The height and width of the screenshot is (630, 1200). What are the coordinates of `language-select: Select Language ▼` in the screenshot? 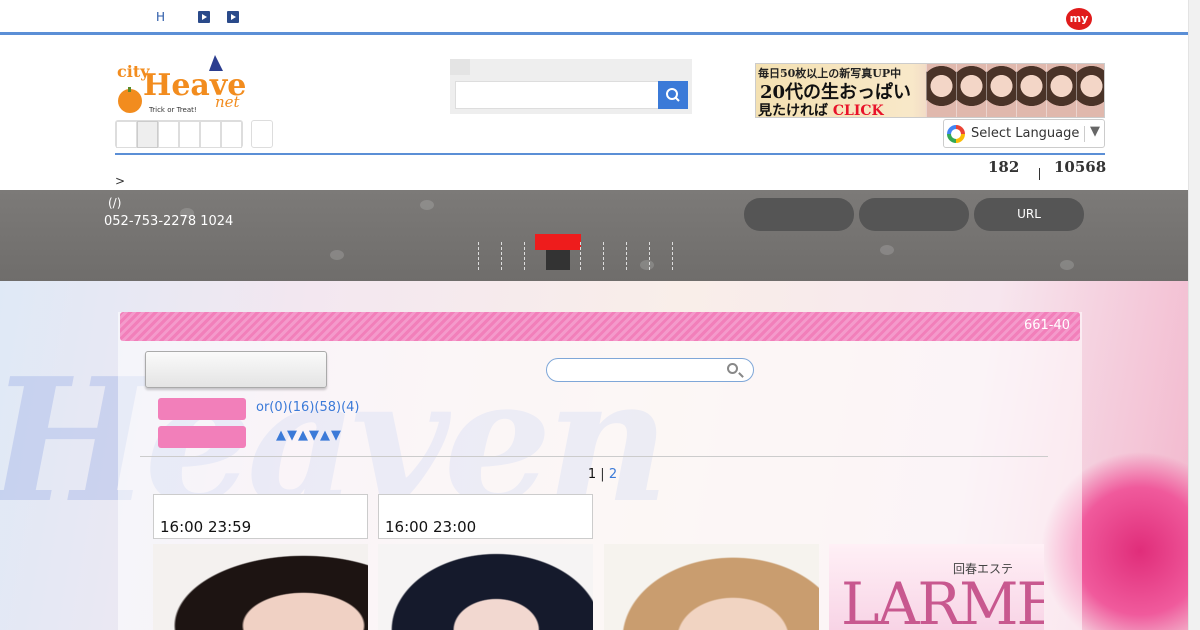 It's located at (1024, 133).